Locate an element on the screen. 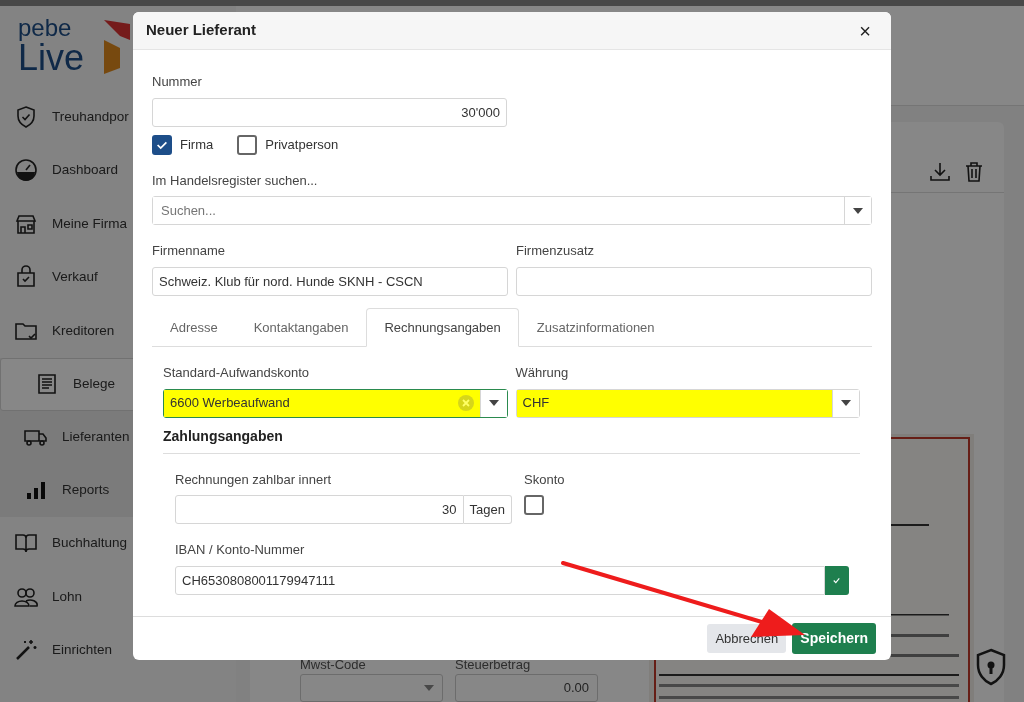  field-label: IBAN / Konto-Nummer is located at coordinates (240, 550).